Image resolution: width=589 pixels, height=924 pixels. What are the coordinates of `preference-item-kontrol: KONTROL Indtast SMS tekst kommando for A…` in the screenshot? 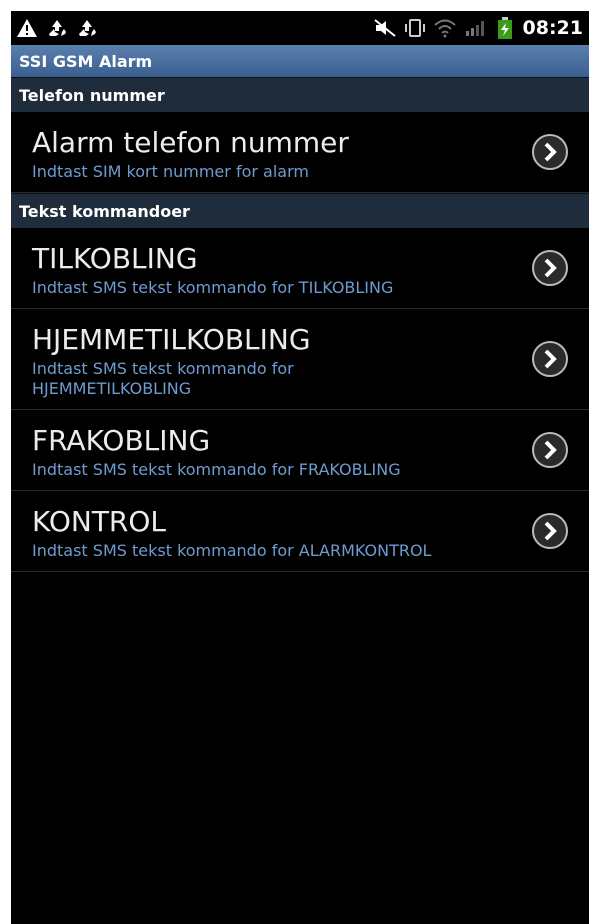 It's located at (300, 531).